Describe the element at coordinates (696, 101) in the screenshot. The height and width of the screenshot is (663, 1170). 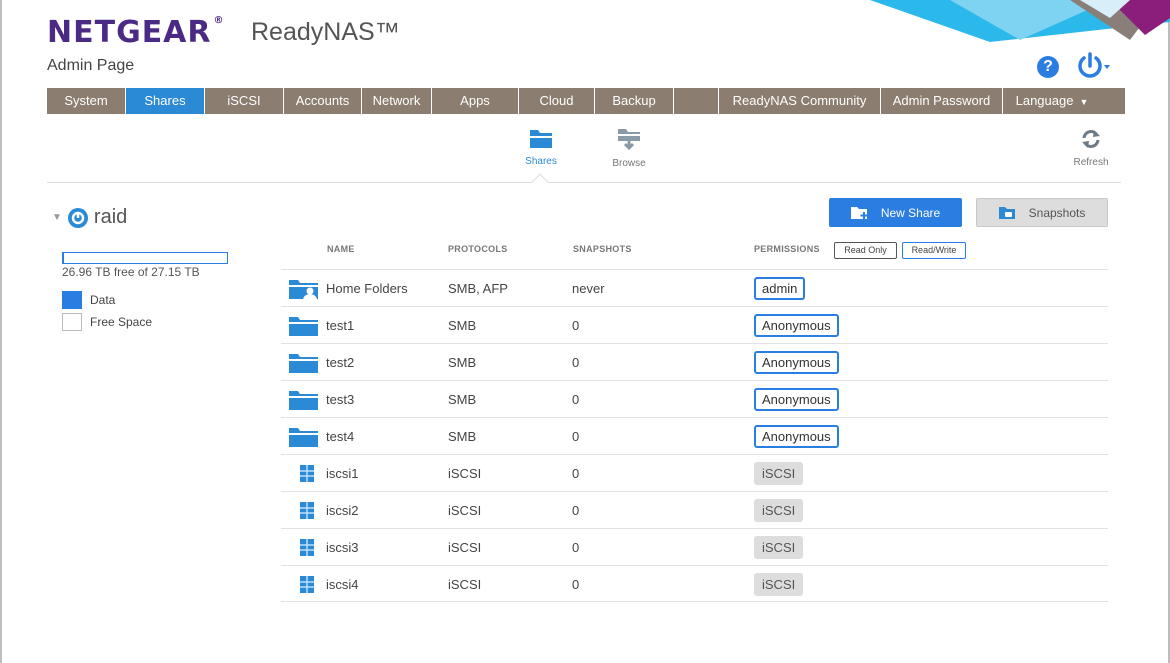
I see `nav-spacer` at that location.